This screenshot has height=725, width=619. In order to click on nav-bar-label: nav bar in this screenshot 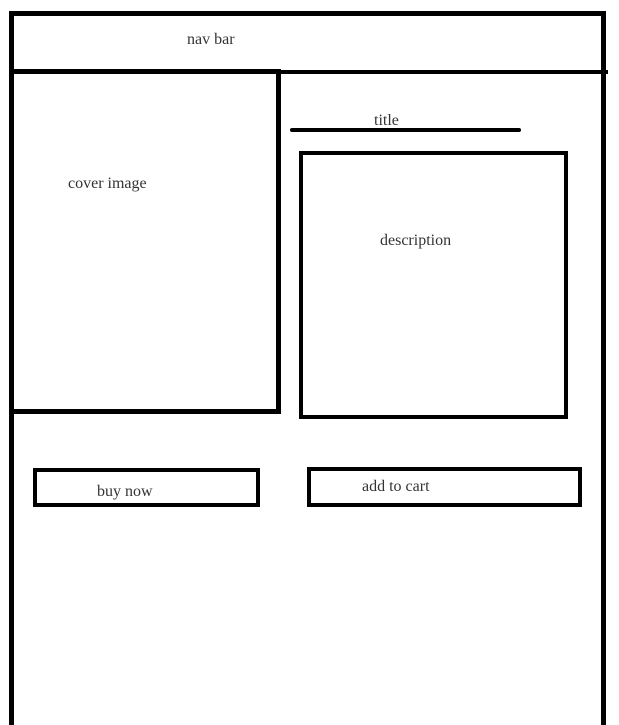, I will do `click(211, 39)`.